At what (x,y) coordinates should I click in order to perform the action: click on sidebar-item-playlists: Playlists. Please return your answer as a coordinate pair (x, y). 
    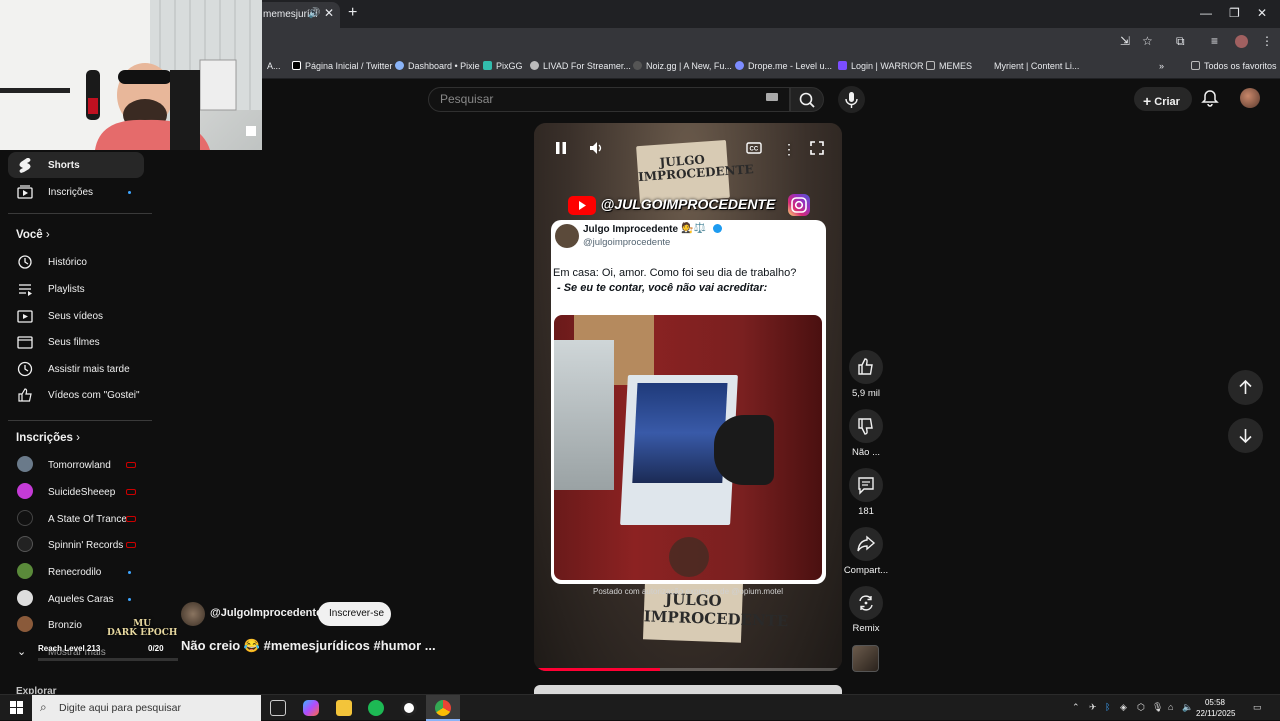
    Looking at the image, I should click on (76, 289).